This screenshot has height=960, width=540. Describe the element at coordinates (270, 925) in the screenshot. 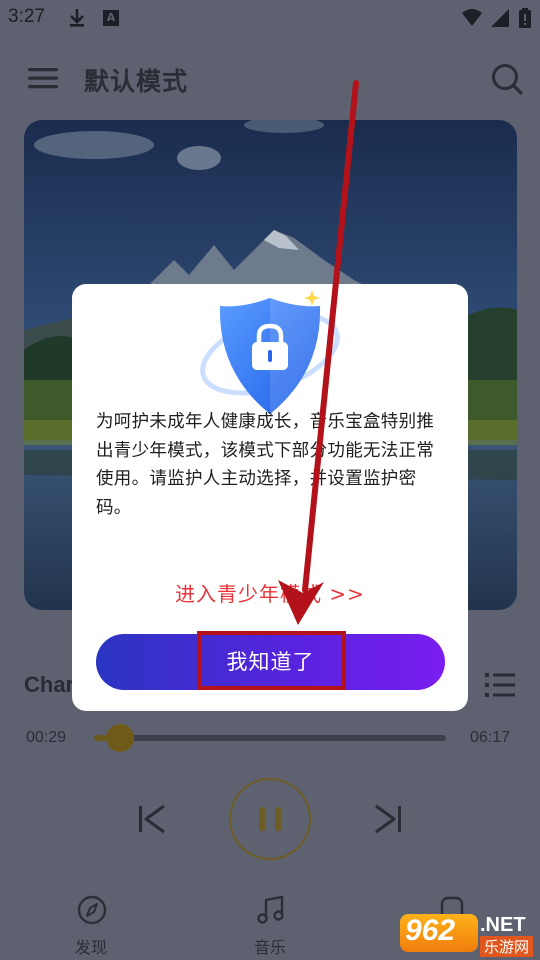

I see `nav-item-music: 音乐` at that location.